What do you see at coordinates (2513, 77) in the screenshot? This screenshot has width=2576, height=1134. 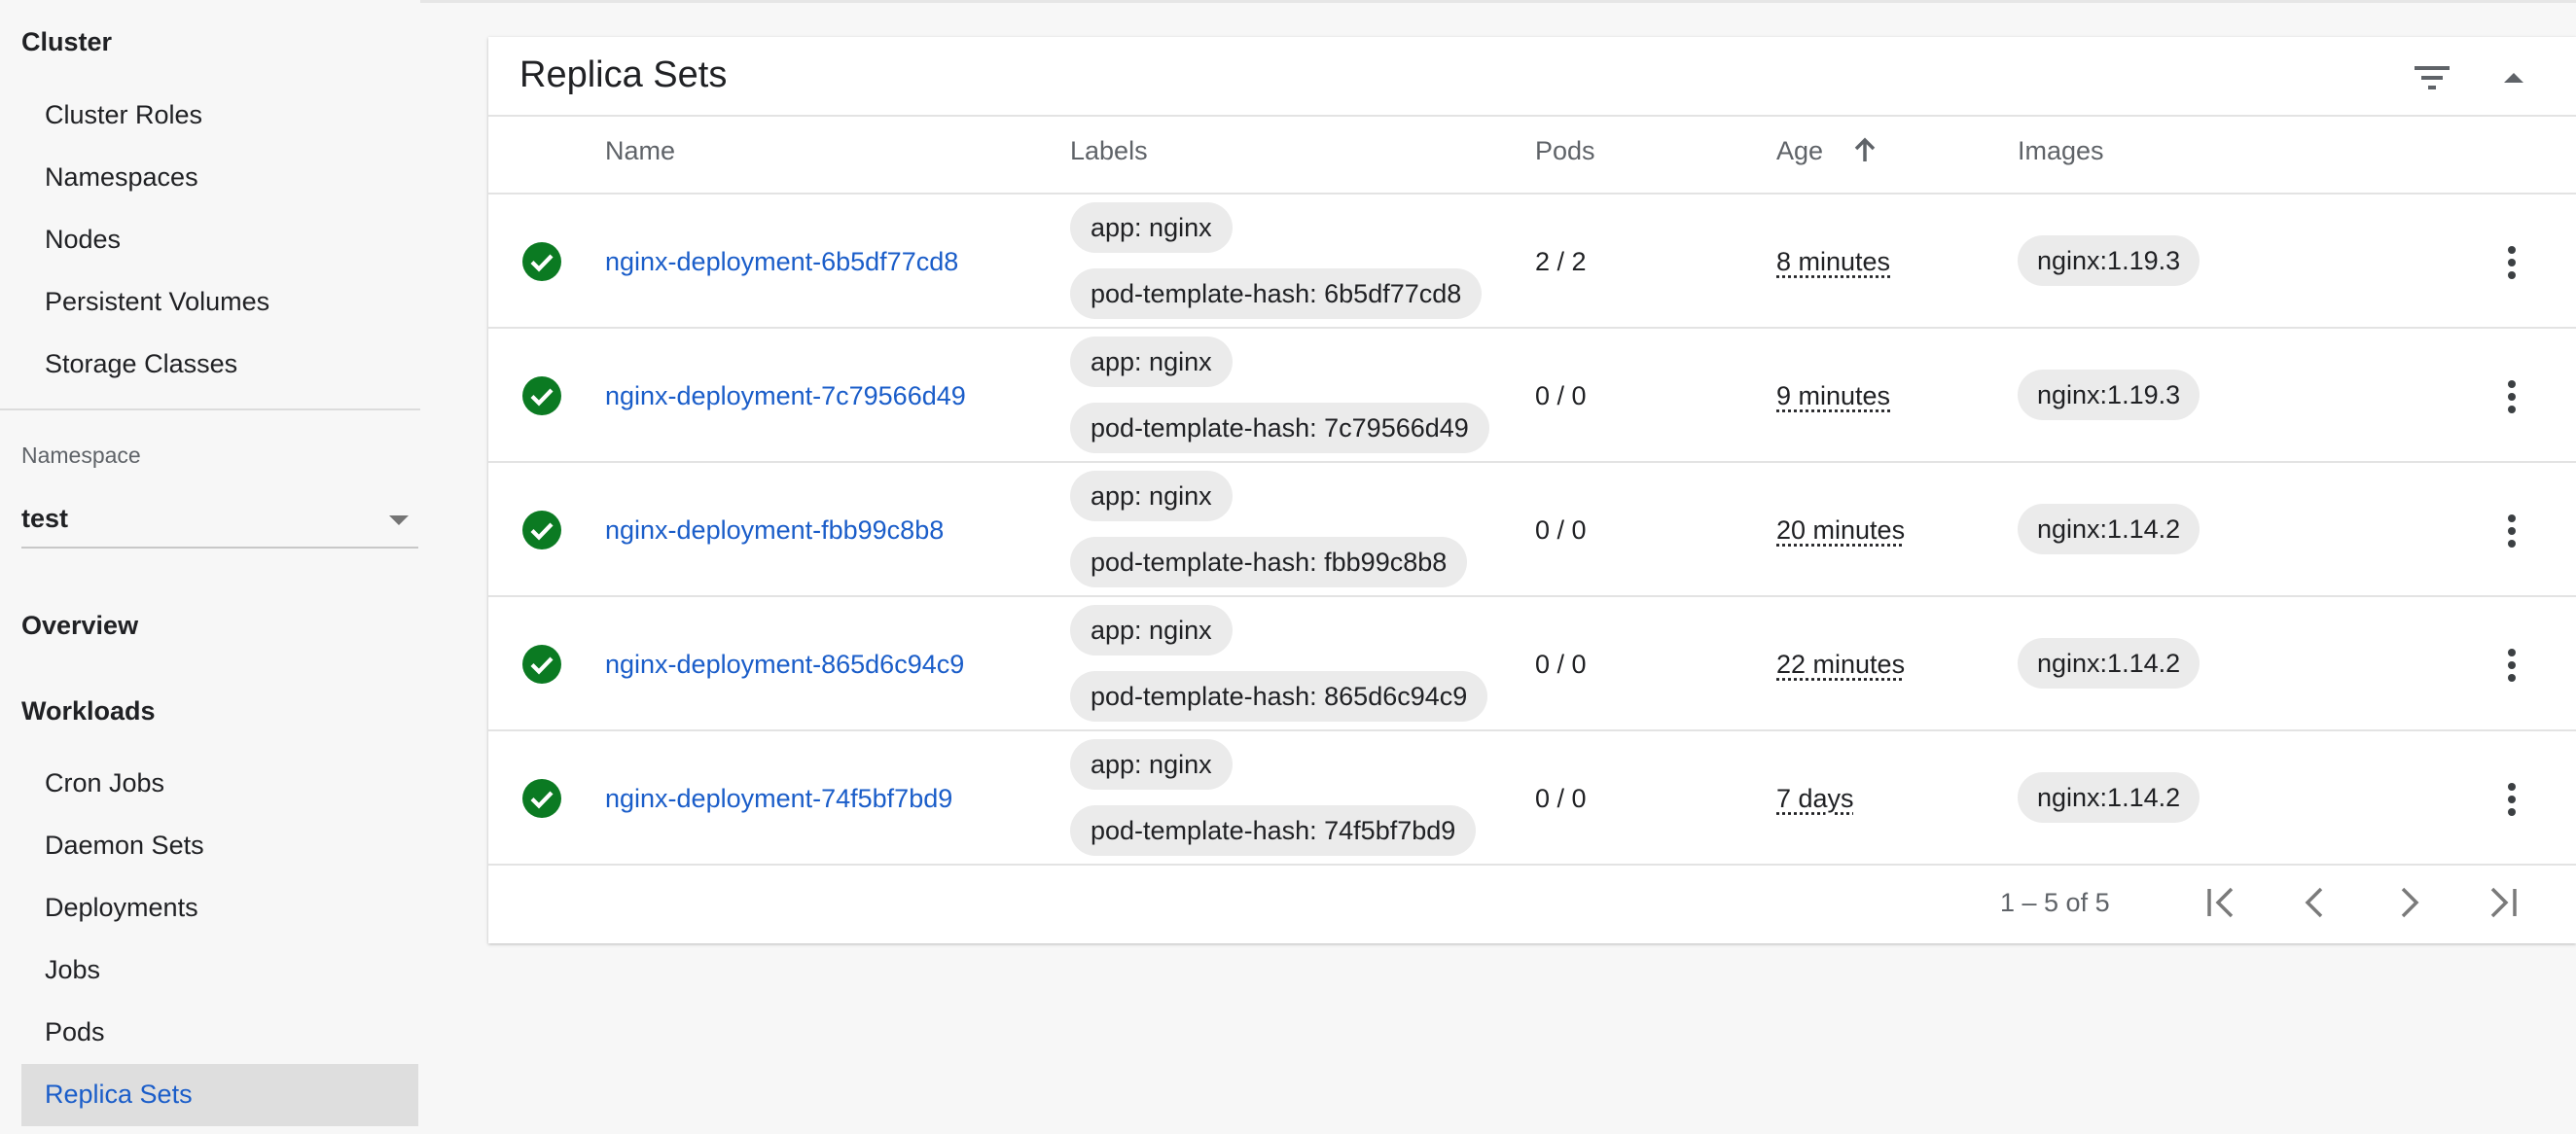 I see `collapse-icon` at bounding box center [2513, 77].